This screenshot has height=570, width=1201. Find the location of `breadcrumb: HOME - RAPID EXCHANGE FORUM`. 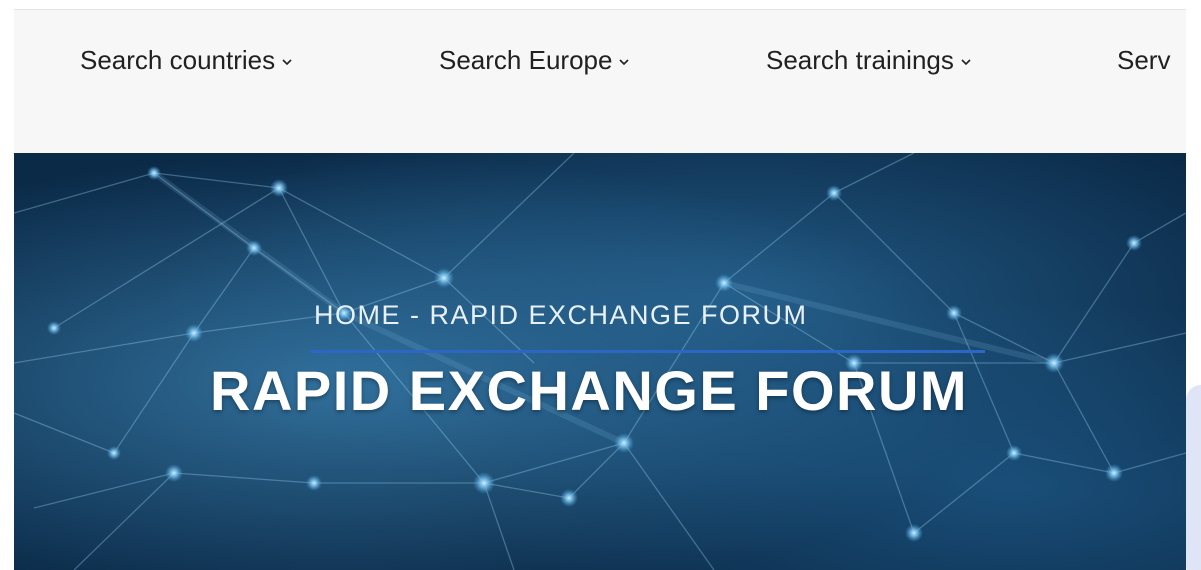

breadcrumb: HOME - RAPID EXCHANGE FORUM is located at coordinates (561, 315).